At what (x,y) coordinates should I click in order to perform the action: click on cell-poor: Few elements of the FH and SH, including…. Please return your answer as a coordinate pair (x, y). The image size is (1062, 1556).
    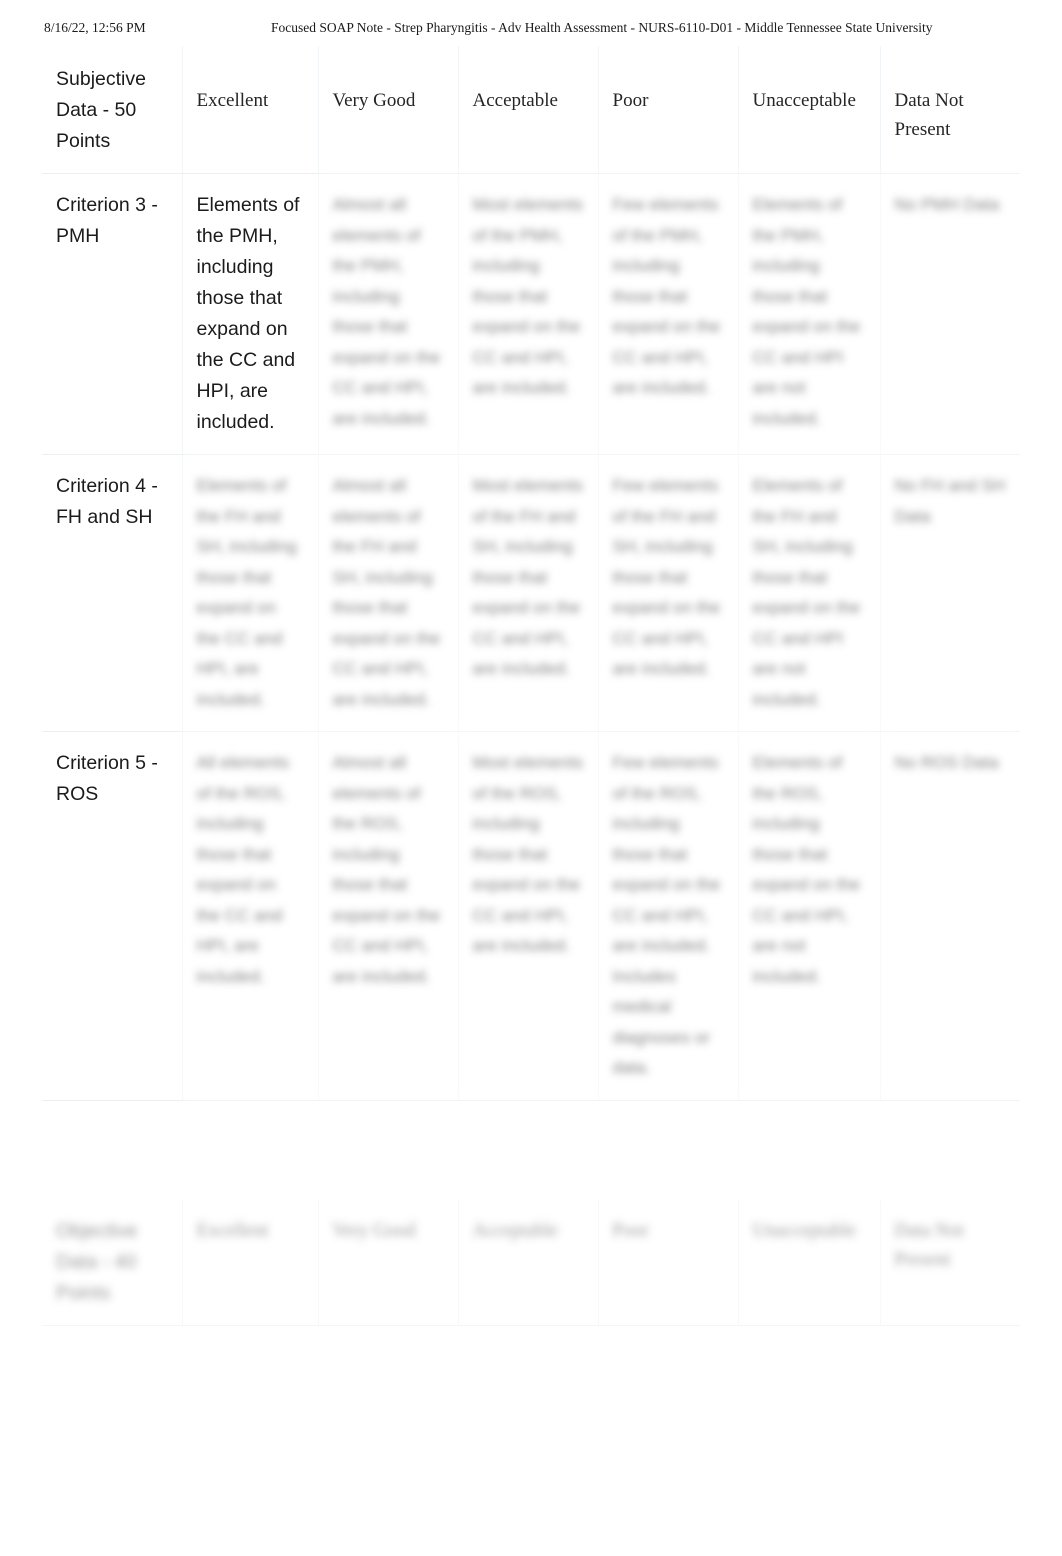
    Looking at the image, I should click on (667, 593).